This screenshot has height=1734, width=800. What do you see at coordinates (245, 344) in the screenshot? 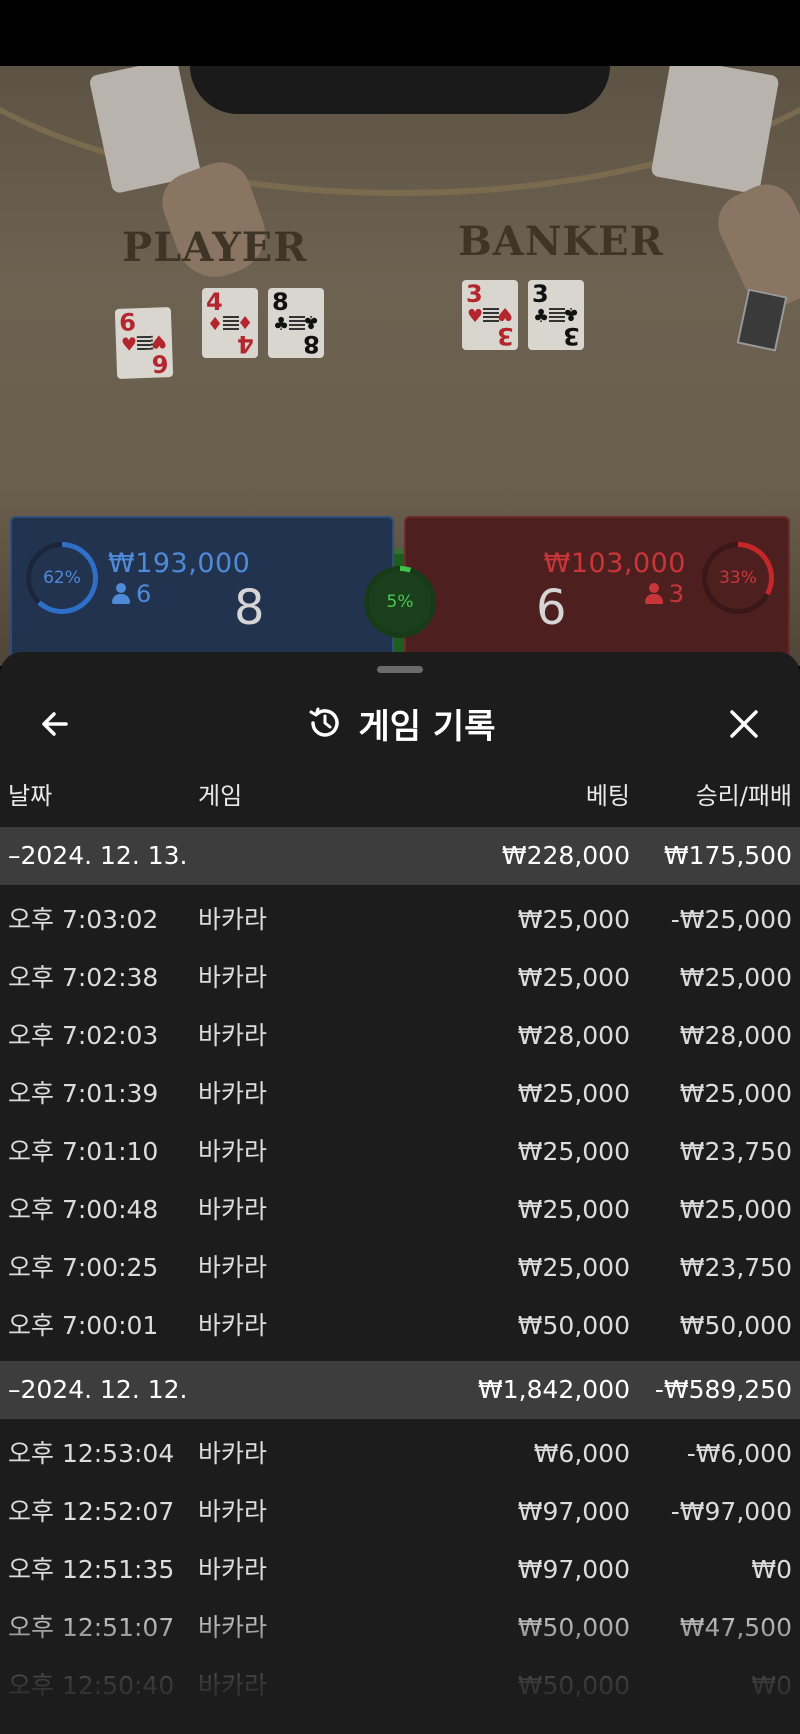
I see `card-rank: 4` at bounding box center [245, 344].